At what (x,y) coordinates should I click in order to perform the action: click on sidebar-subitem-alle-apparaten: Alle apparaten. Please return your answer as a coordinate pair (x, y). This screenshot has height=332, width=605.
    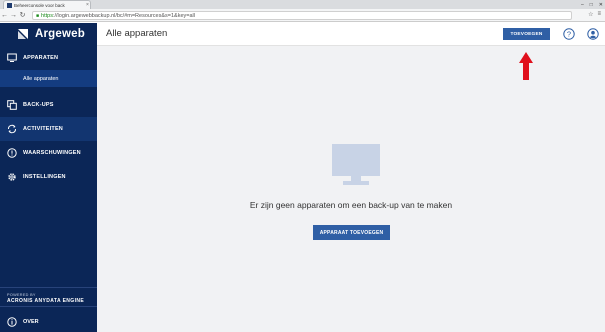
    Looking at the image, I should click on (48, 78).